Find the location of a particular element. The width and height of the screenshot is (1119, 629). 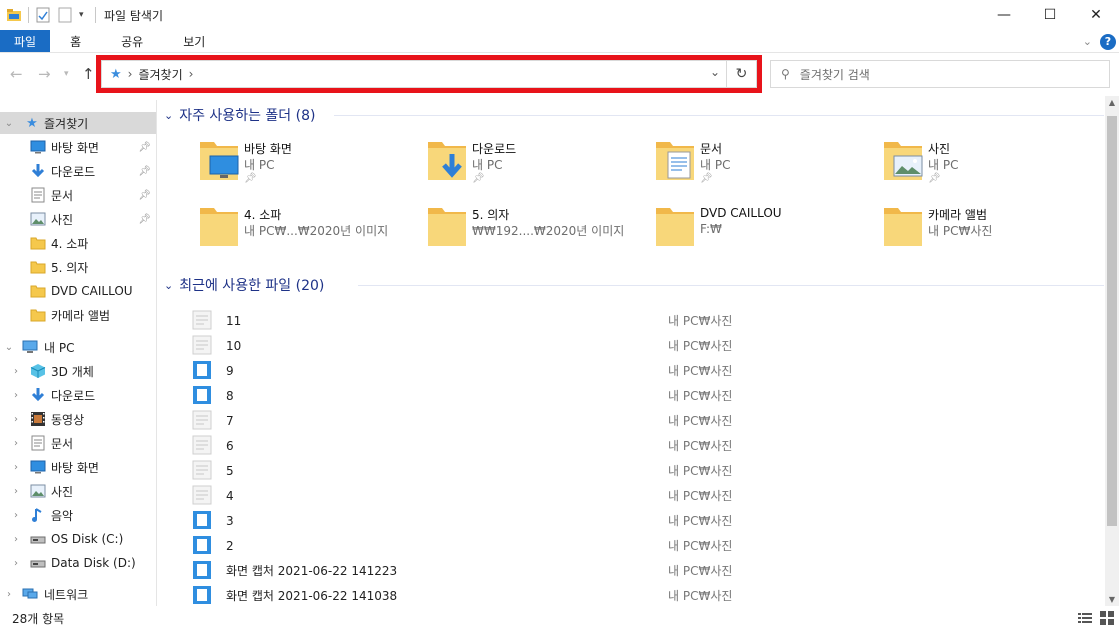

minimize-button: — is located at coordinates (1004, 15).